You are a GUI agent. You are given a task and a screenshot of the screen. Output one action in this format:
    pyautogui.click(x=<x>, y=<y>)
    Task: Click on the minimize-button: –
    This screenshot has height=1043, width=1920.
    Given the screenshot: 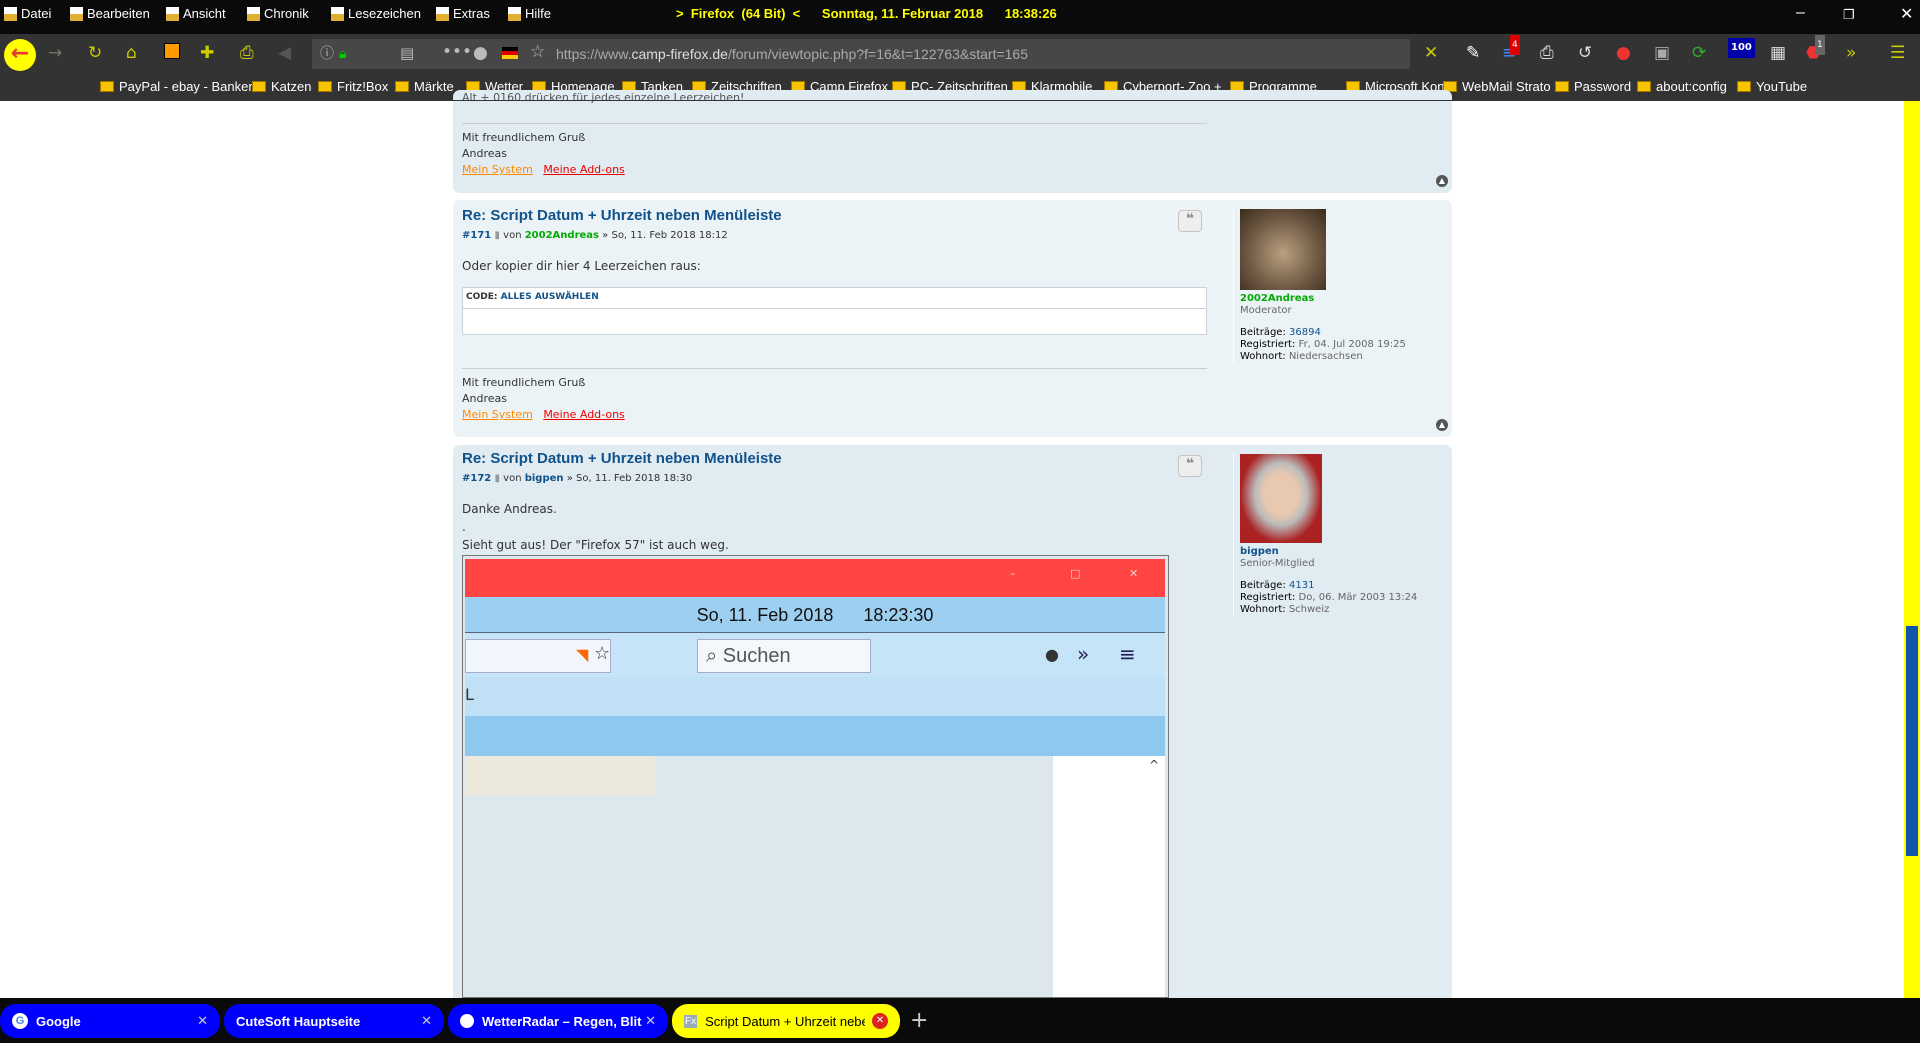 What is the action you would take?
    pyautogui.click(x=1800, y=13)
    